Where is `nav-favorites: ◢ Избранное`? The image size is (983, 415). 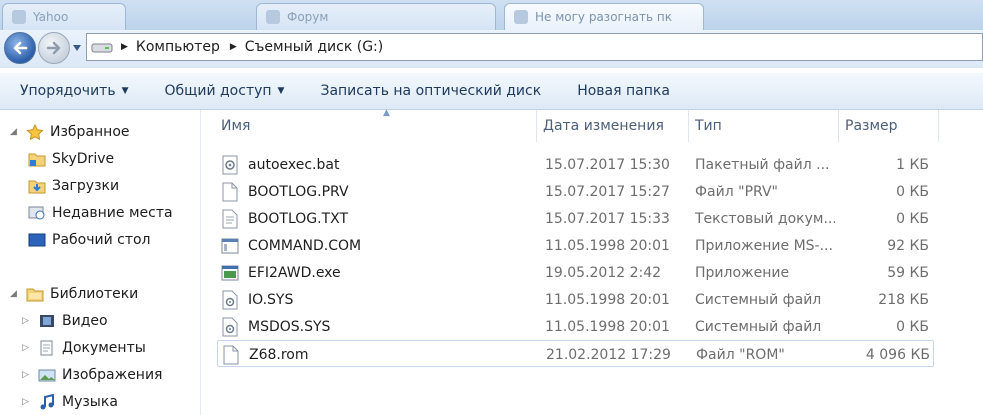 nav-favorites: ◢ Избранное is located at coordinates (65, 132).